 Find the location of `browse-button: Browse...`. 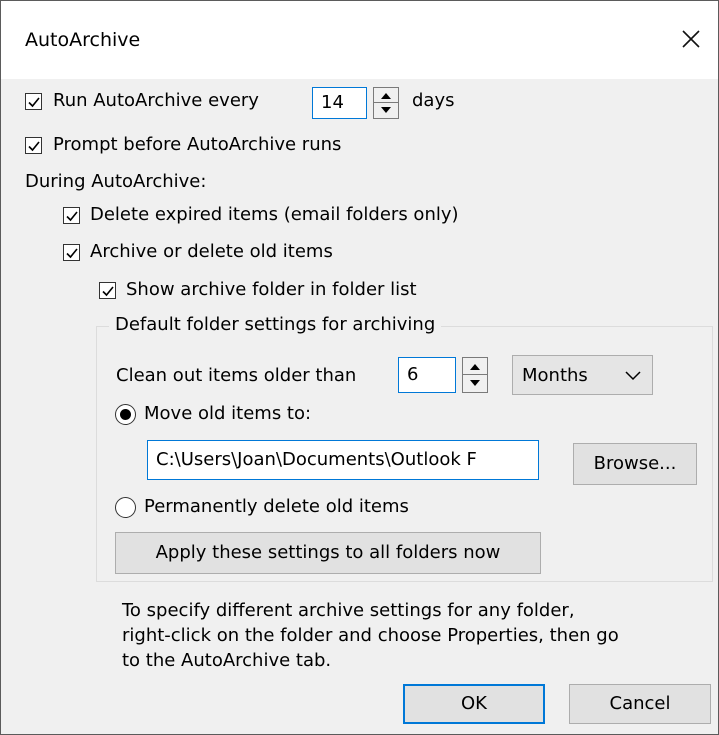

browse-button: Browse... is located at coordinates (635, 464).